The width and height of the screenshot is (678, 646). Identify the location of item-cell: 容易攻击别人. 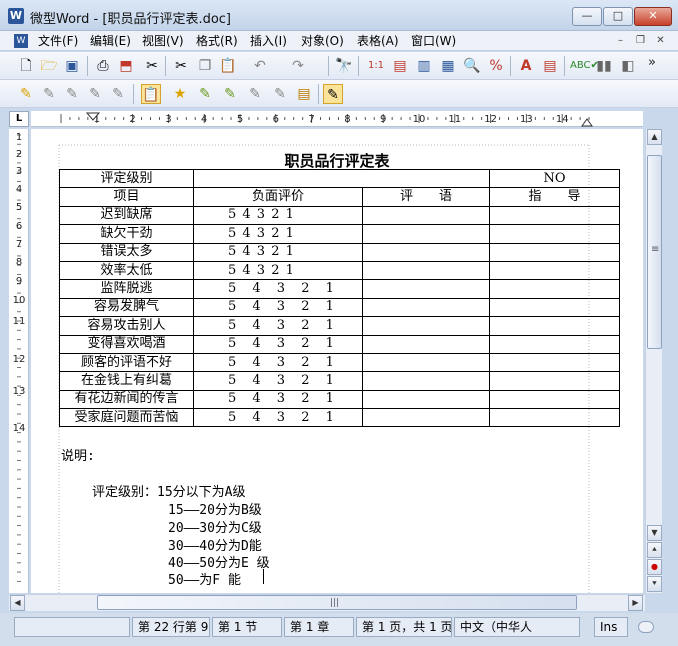
(126, 326).